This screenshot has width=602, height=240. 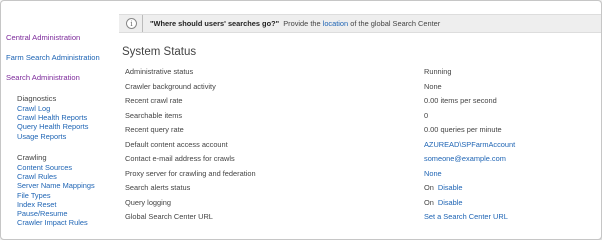 What do you see at coordinates (67, 136) in the screenshot?
I see `nav-item-usage-reports: Usage Reports` at bounding box center [67, 136].